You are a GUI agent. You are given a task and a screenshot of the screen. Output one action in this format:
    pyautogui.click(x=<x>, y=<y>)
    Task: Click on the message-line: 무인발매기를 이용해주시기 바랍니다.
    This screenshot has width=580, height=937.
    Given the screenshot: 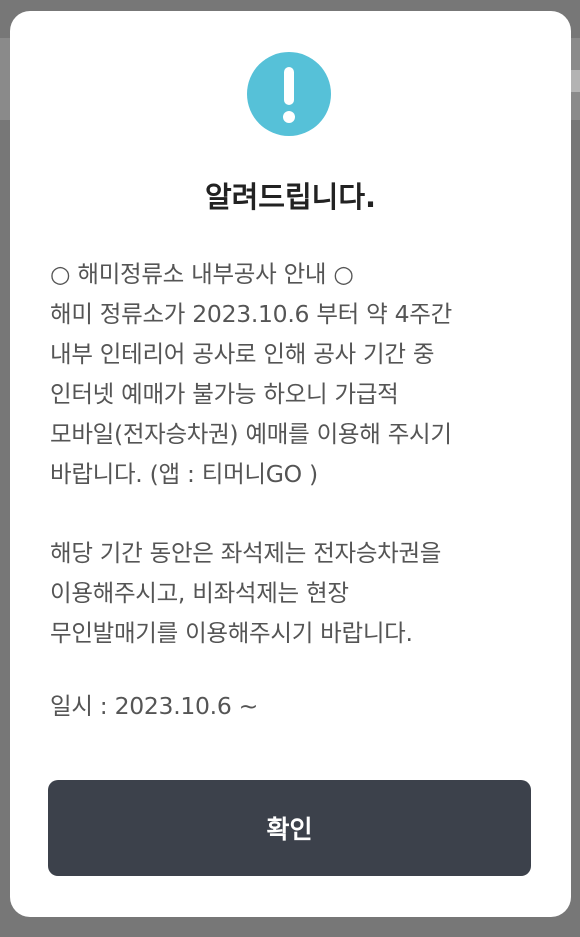 What is the action you would take?
    pyautogui.click(x=231, y=633)
    